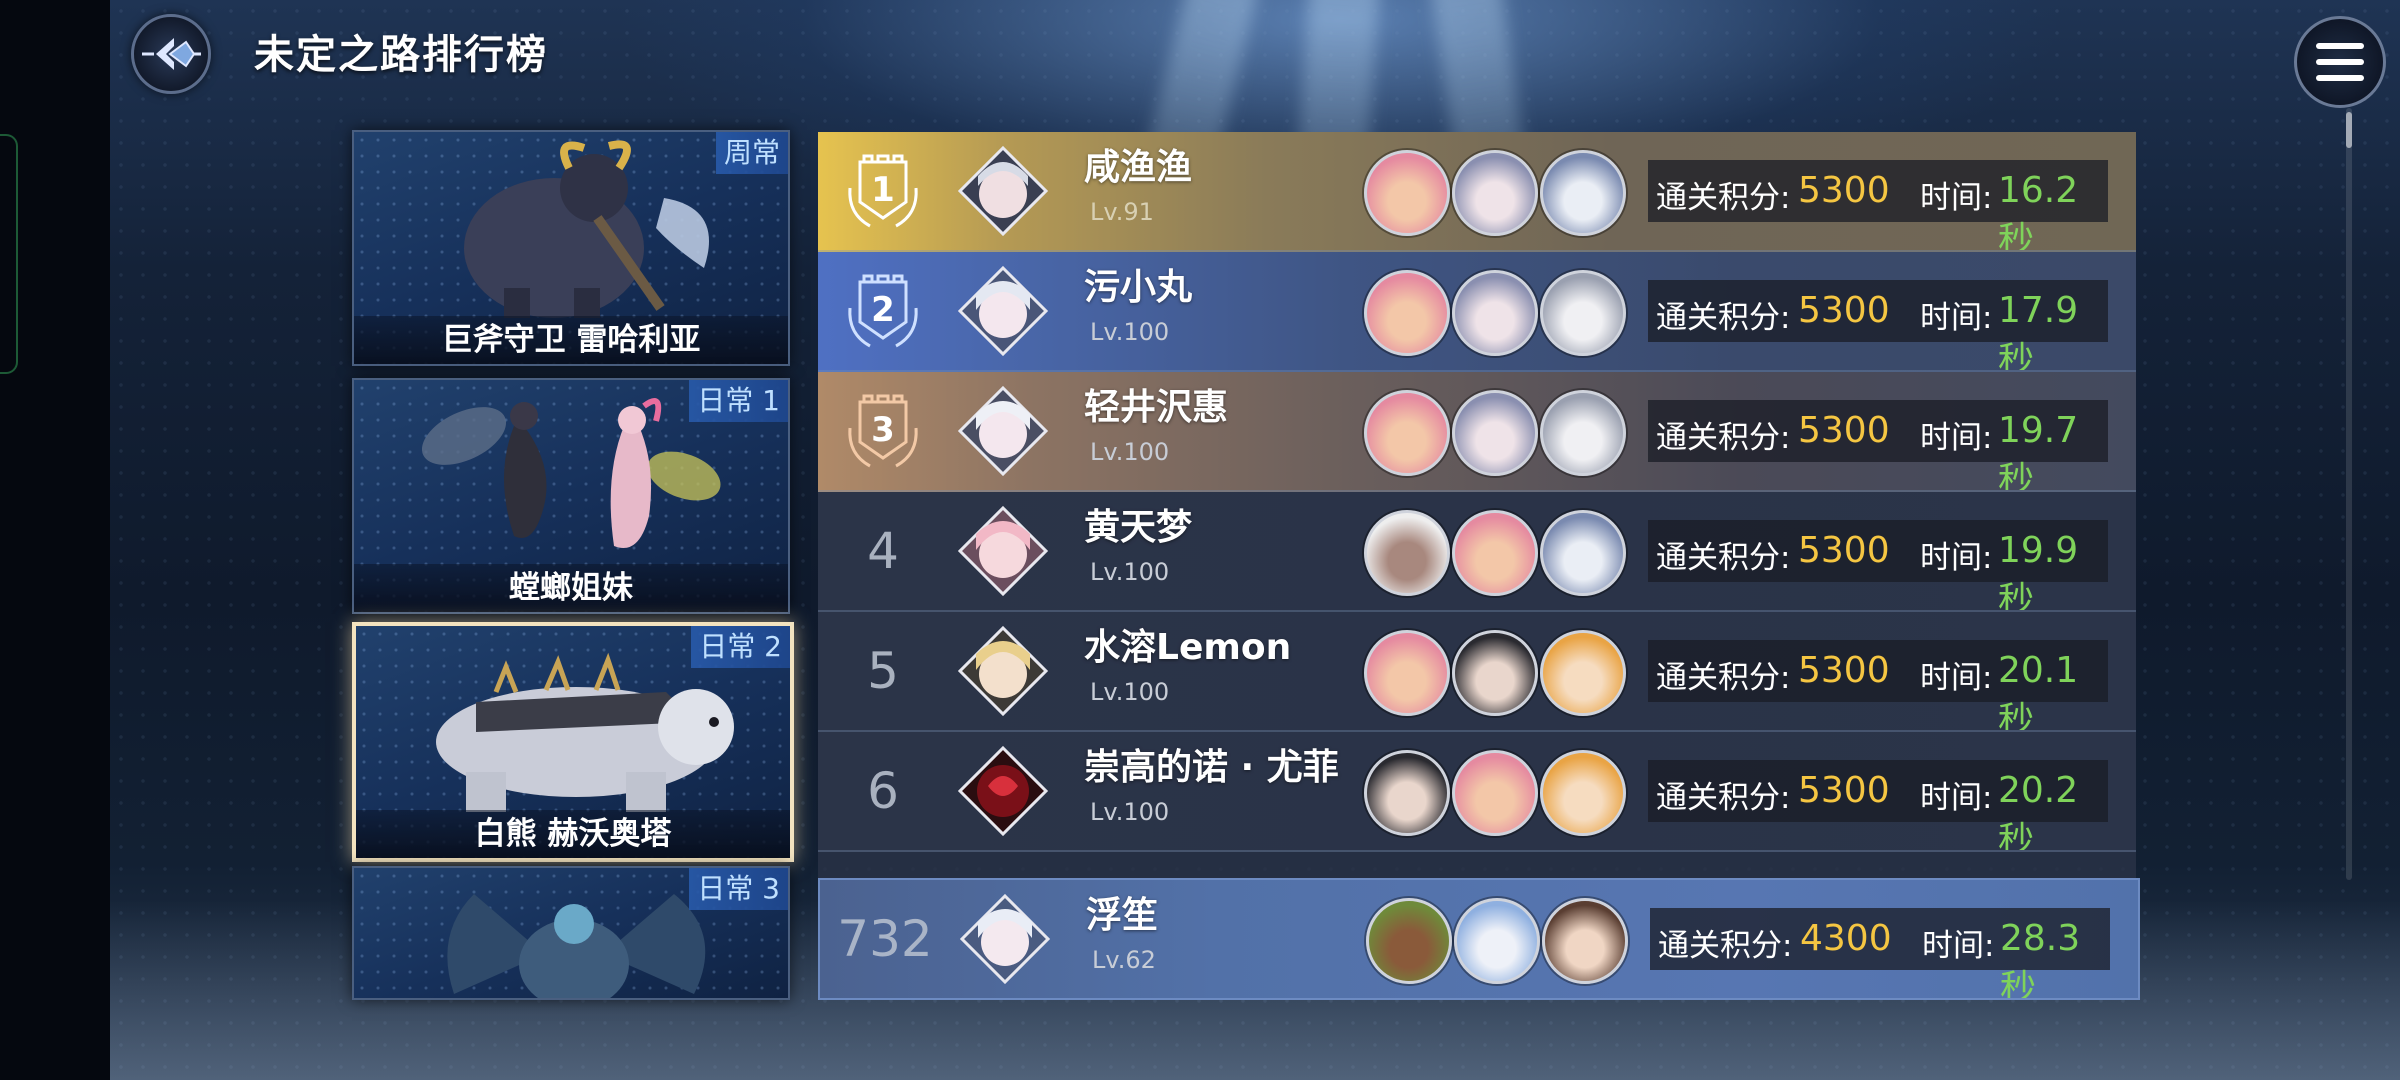 The width and height of the screenshot is (2400, 1080). I want to click on player-level: Lv.62, so click(1124, 960).